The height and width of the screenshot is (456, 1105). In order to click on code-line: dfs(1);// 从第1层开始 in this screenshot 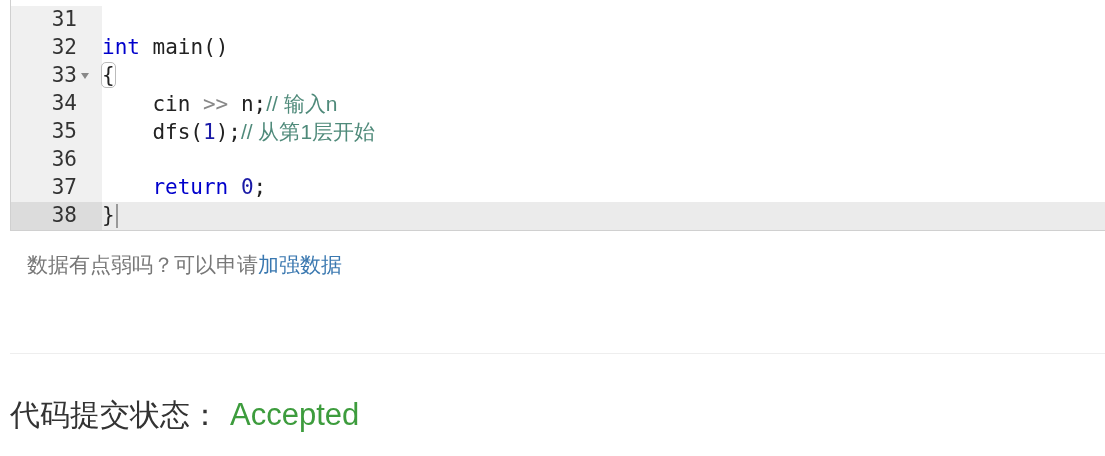, I will do `click(263, 132)`.